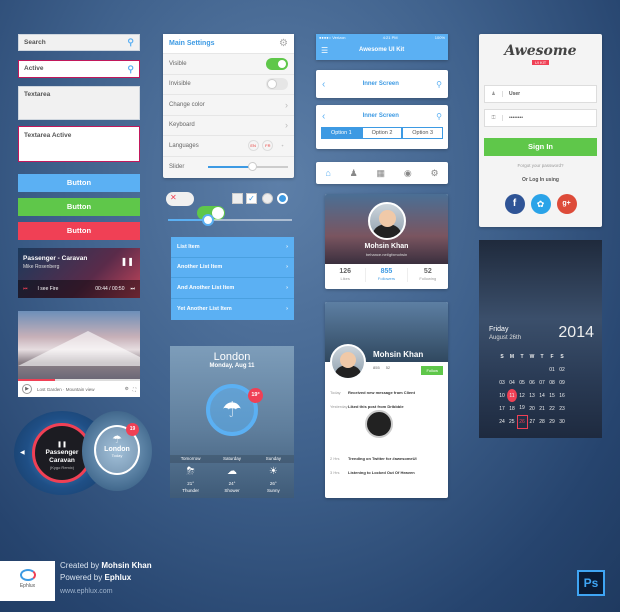  Describe the element at coordinates (381, 367) in the screenshot. I see `feed-stats: 855 52` at that location.